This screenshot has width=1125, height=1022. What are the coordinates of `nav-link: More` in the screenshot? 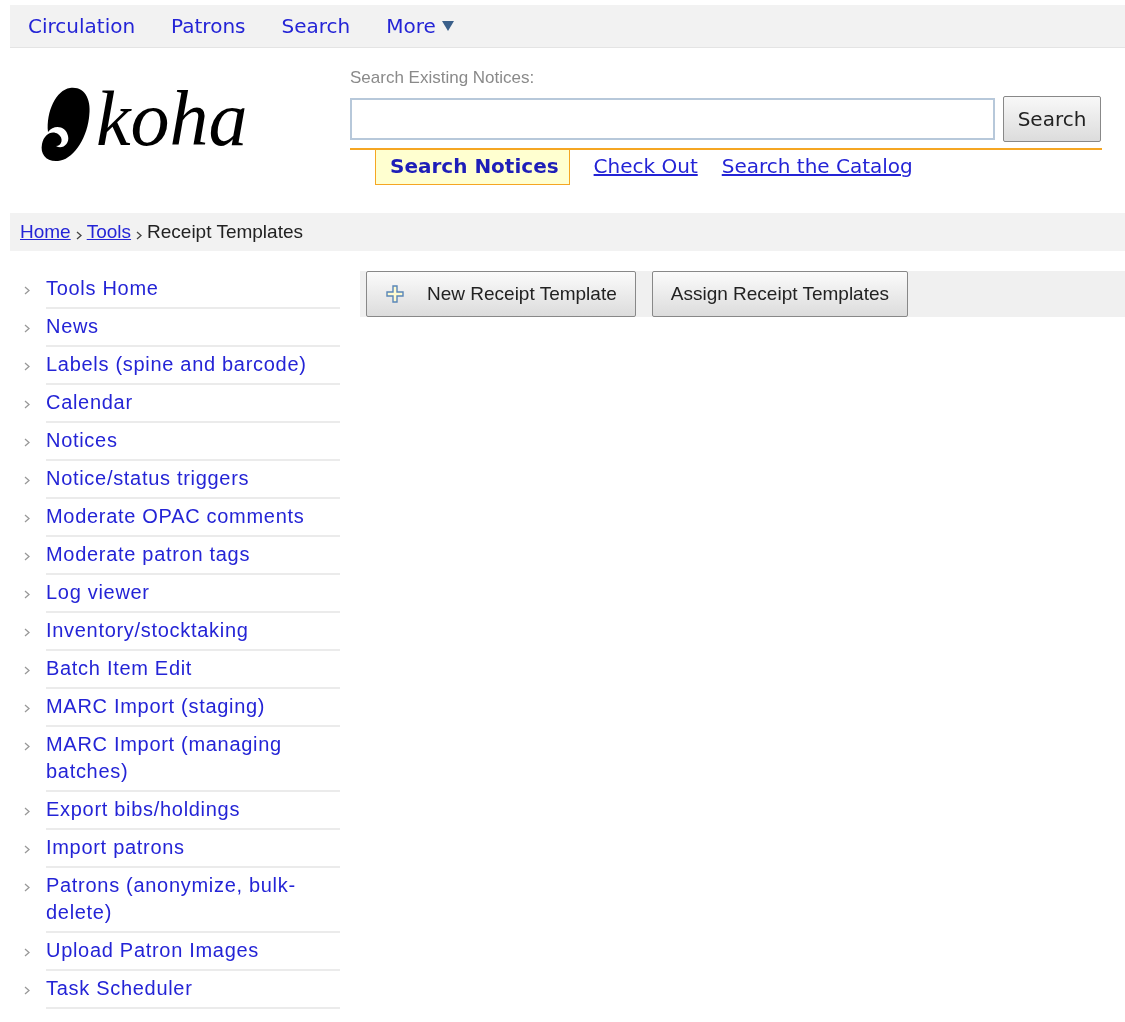 It's located at (420, 26).